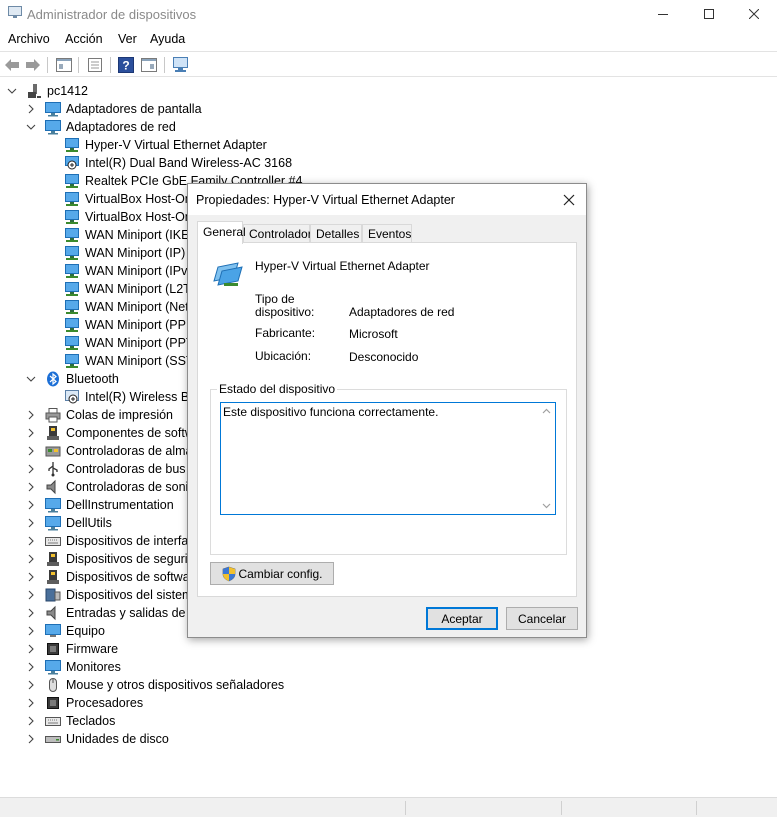 The width and height of the screenshot is (777, 817). Describe the element at coordinates (110, 559) in the screenshot. I see `tree-category: Dispositivos de segurid` at that location.